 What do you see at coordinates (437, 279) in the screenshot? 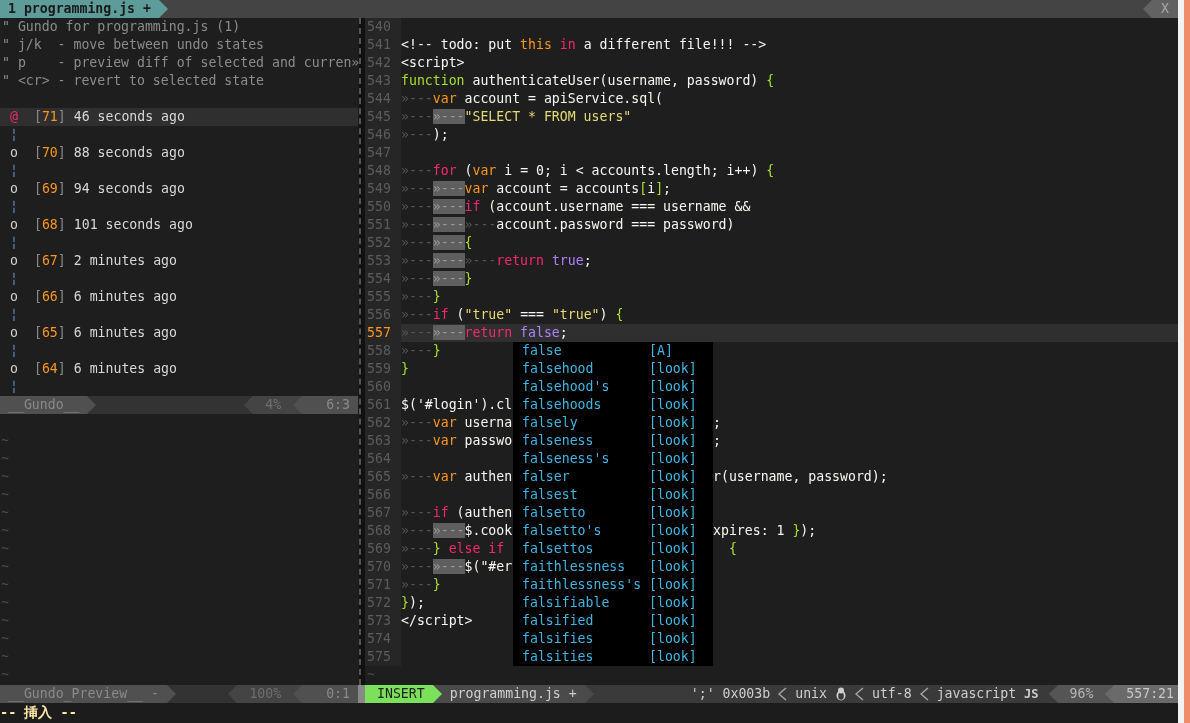
I see `code-line: »---»---}` at bounding box center [437, 279].